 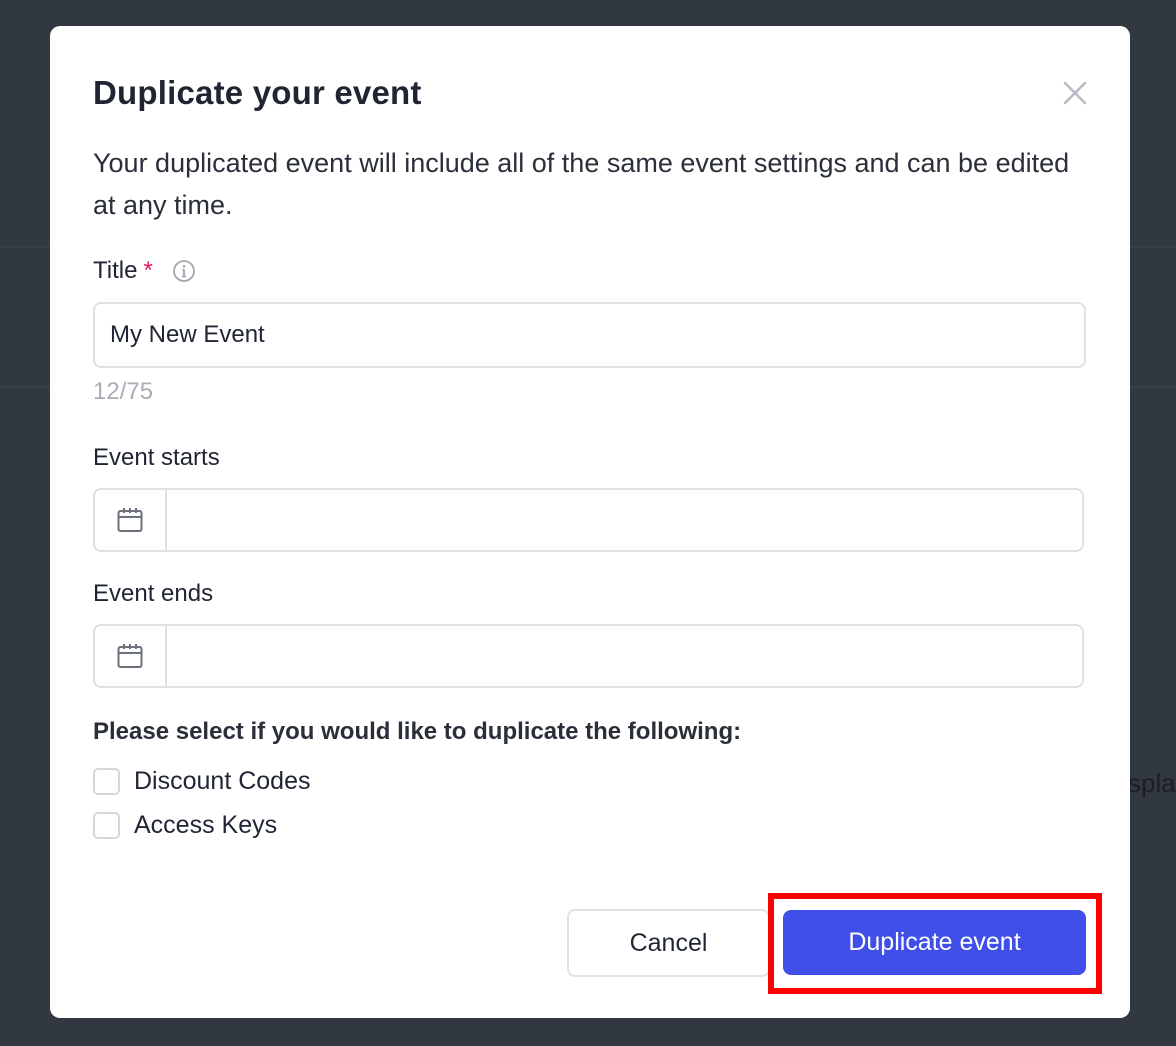 What do you see at coordinates (184, 271) in the screenshot?
I see `info-icon` at bounding box center [184, 271].